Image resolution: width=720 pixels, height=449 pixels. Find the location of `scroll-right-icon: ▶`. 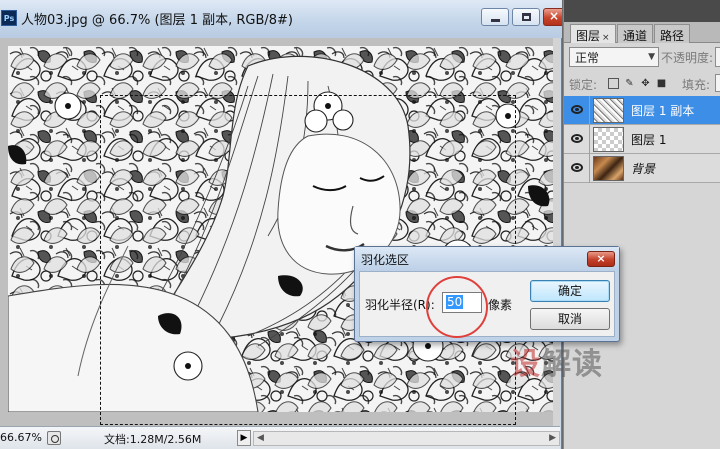

scroll-right-icon: ▶ is located at coordinates (552, 438).